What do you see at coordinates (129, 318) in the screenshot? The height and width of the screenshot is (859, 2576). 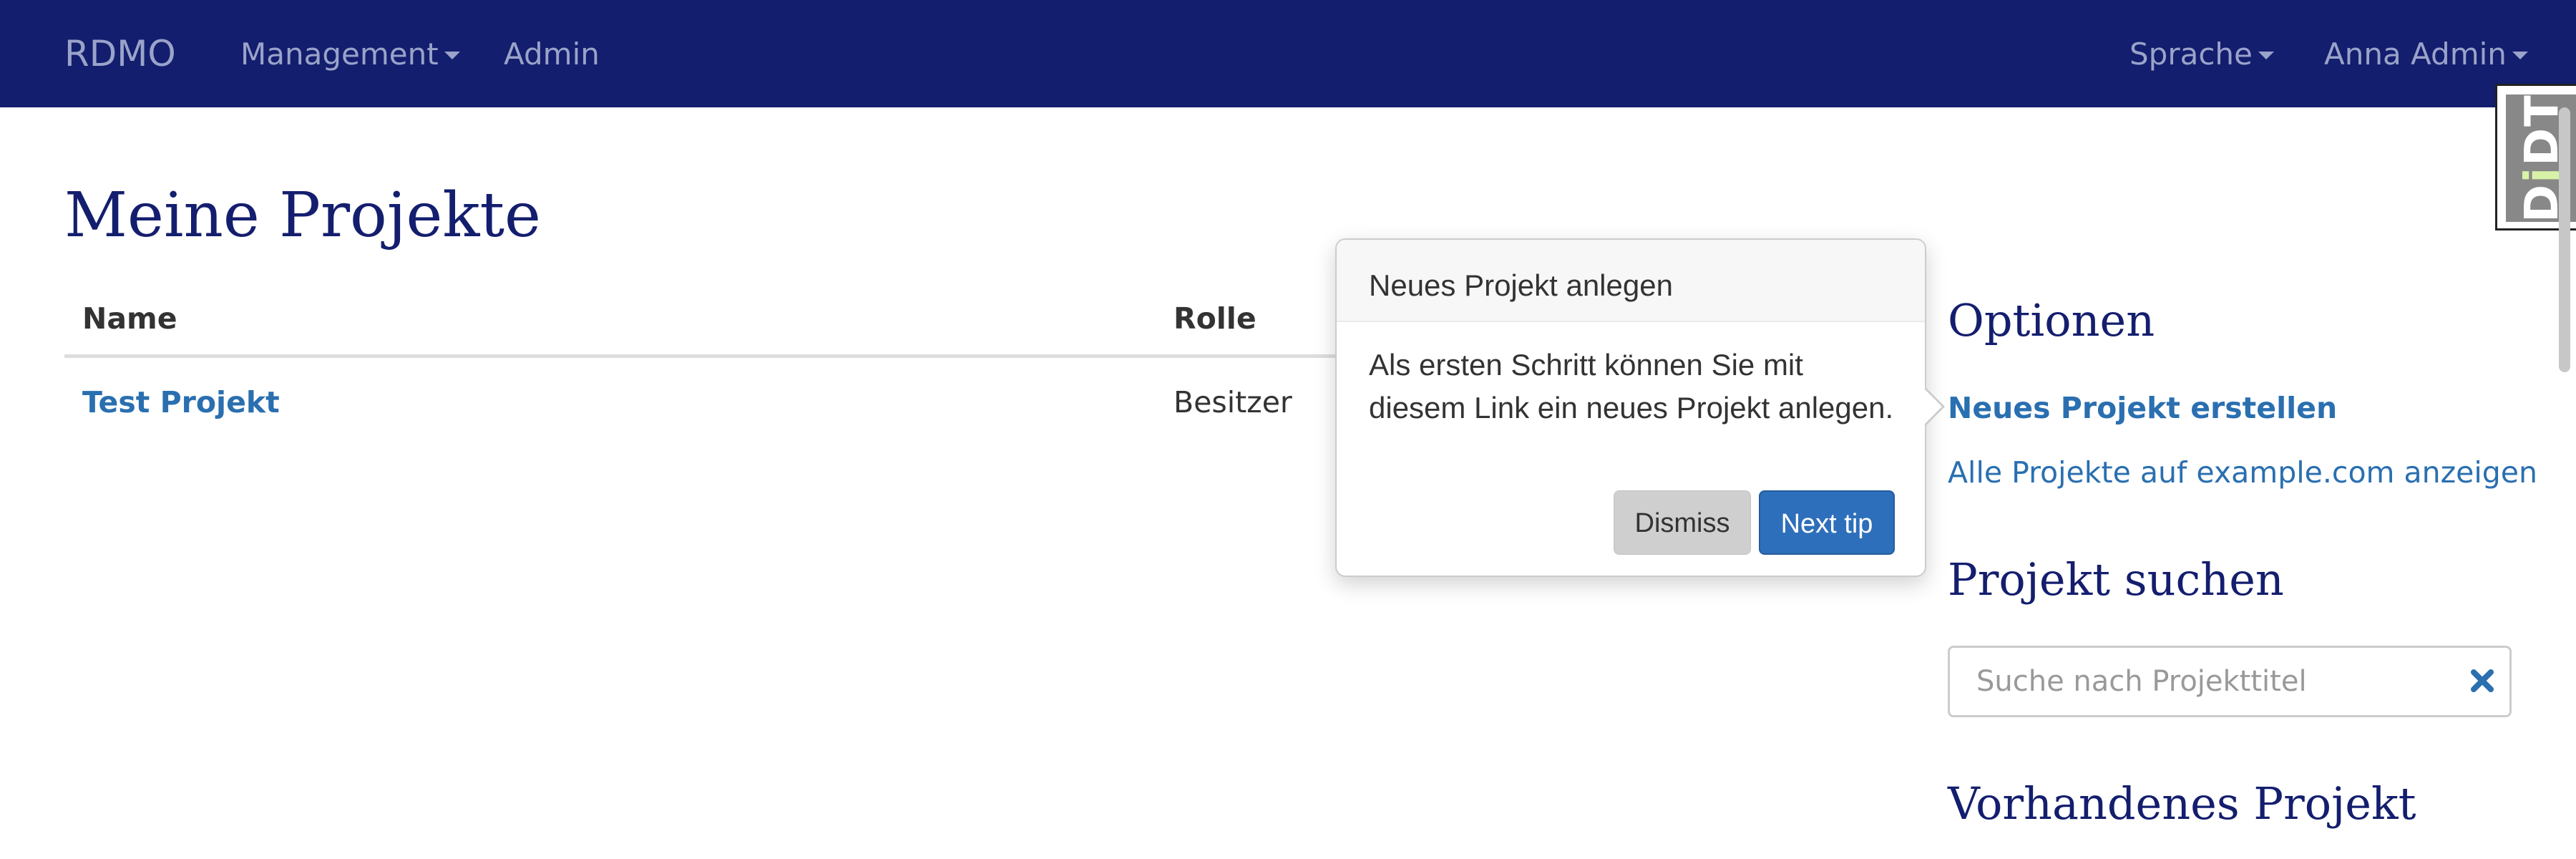 I see `column-header-name: Name` at bounding box center [129, 318].